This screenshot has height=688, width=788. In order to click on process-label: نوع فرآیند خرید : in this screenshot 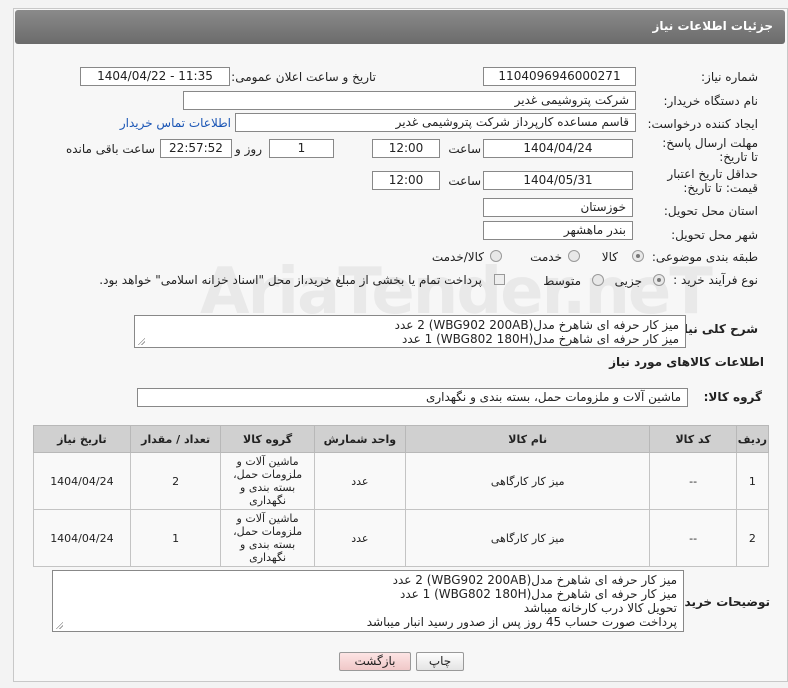, I will do `click(715, 280)`.